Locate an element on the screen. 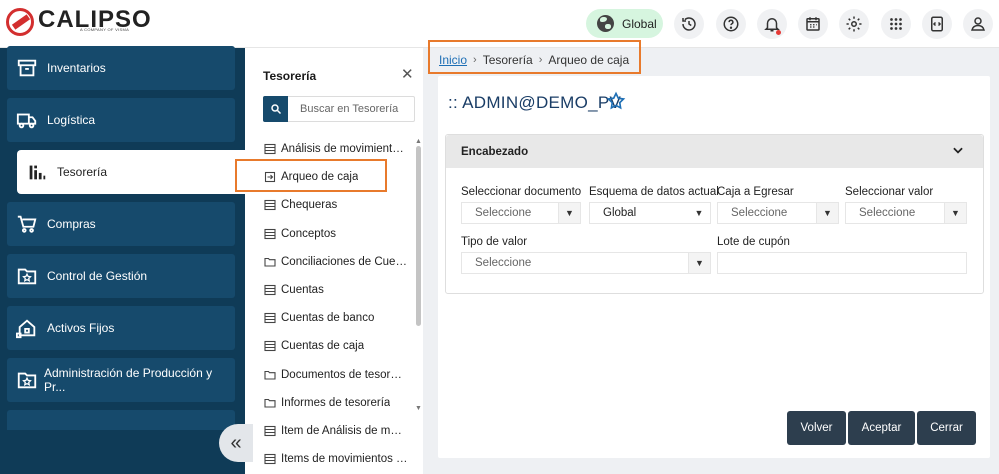  valor-value: Seleccione is located at coordinates (887, 213).